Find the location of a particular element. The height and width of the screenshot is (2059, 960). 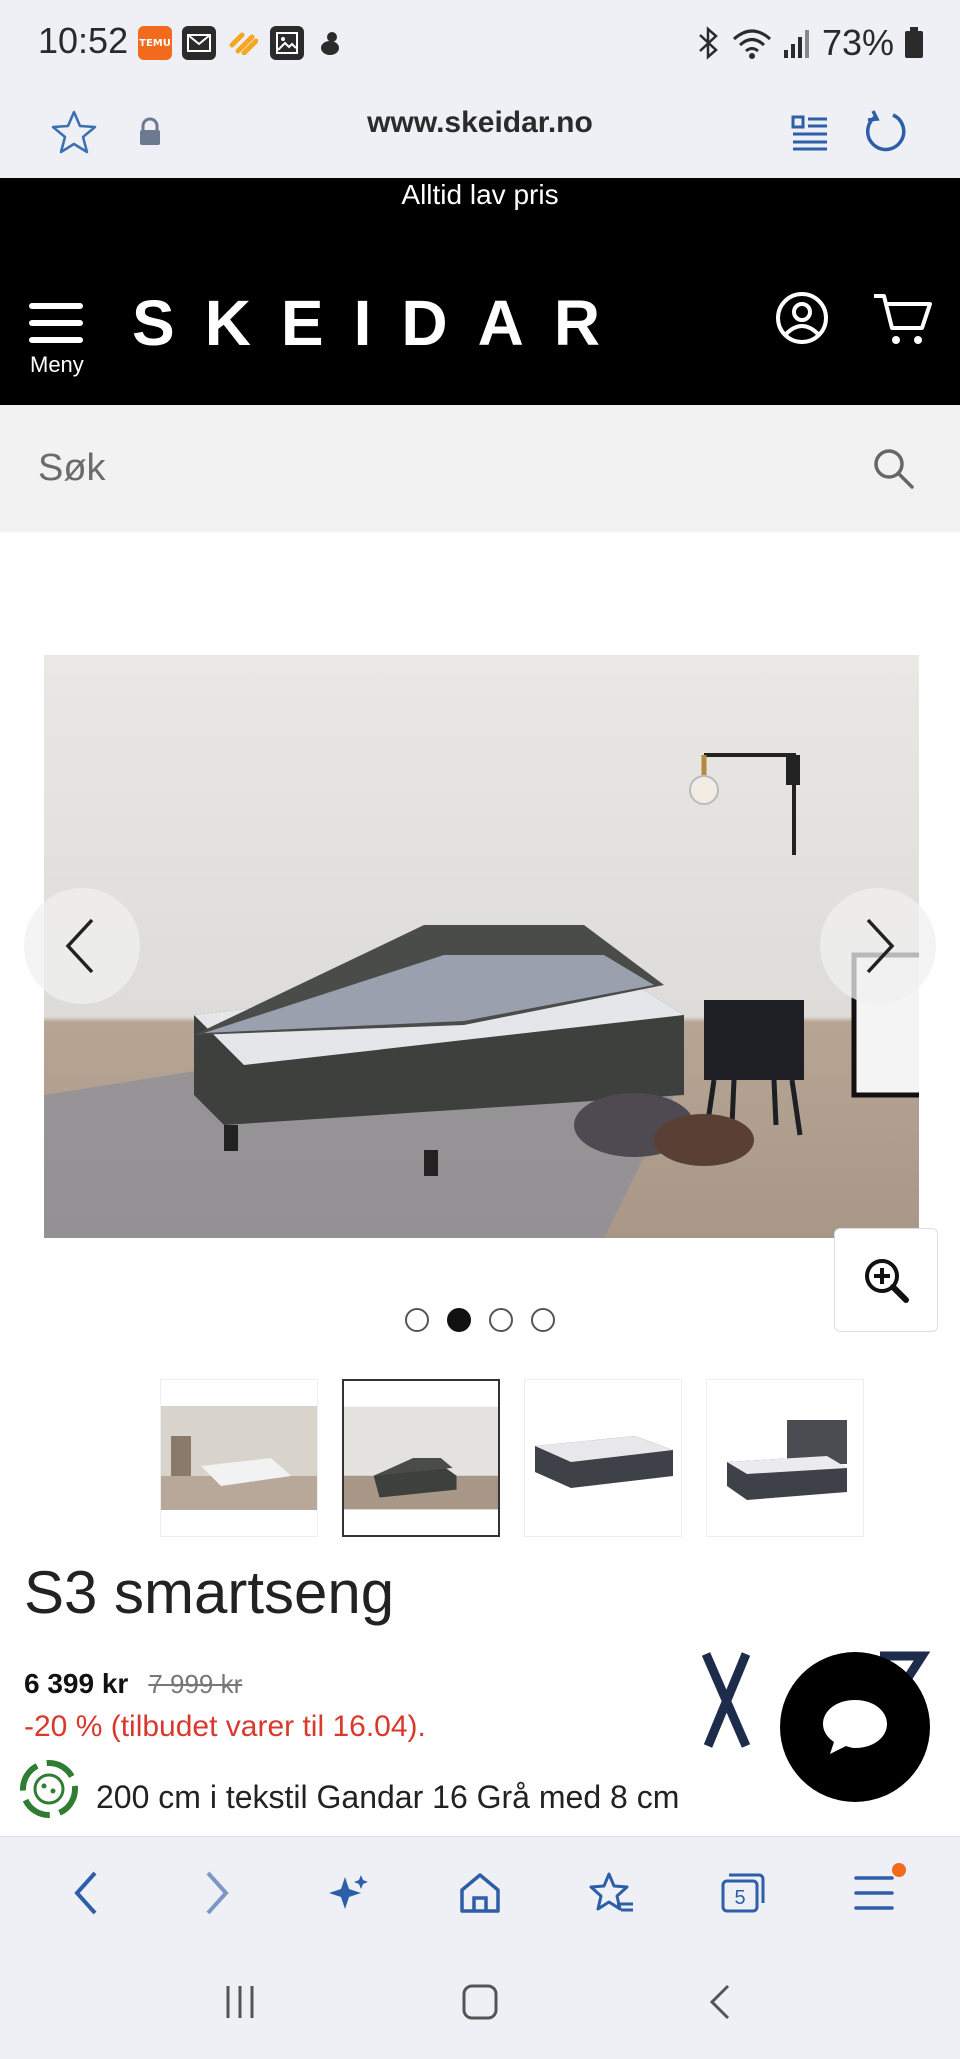

next-image-button is located at coordinates (878, 946).